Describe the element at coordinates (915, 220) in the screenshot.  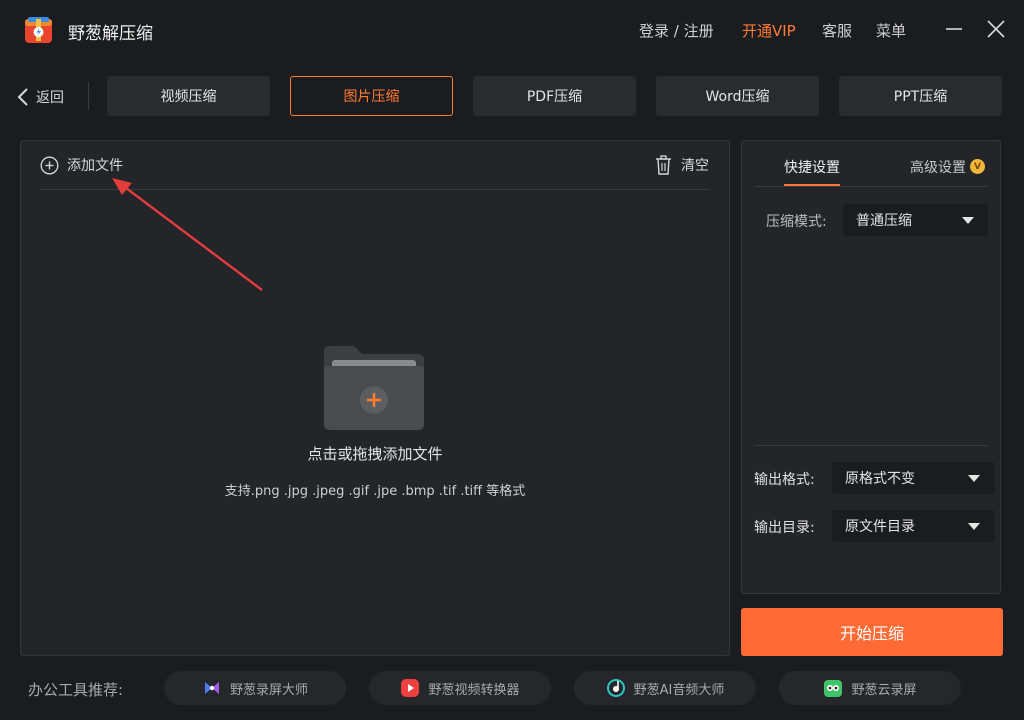
I see `compress-mode-select: 普通压缩` at that location.